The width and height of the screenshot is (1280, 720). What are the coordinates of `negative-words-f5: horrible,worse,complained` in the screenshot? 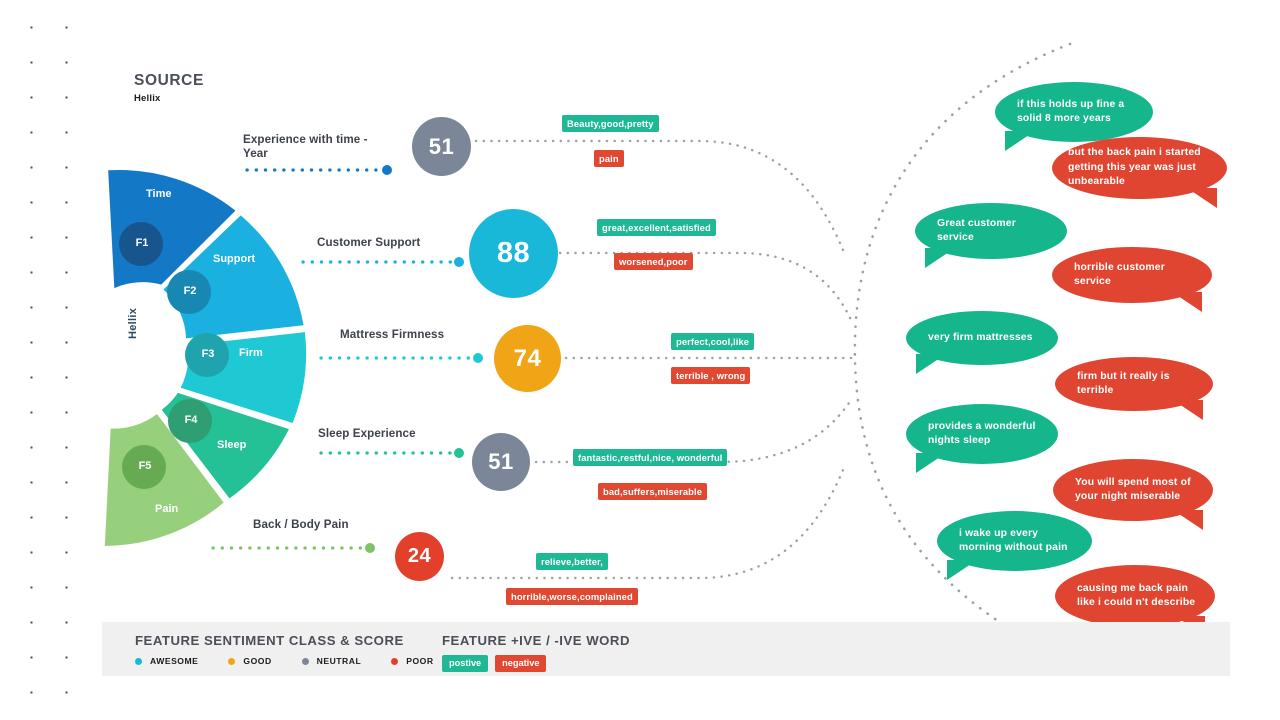 It's located at (572, 596).